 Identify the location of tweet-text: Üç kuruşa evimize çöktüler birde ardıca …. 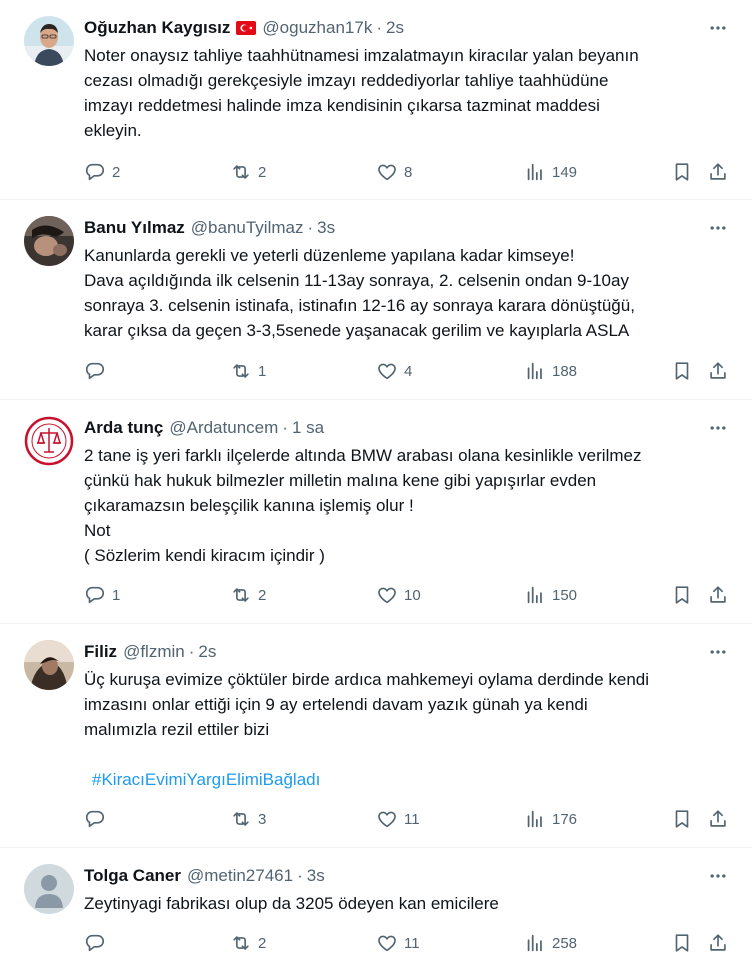
(408, 729).